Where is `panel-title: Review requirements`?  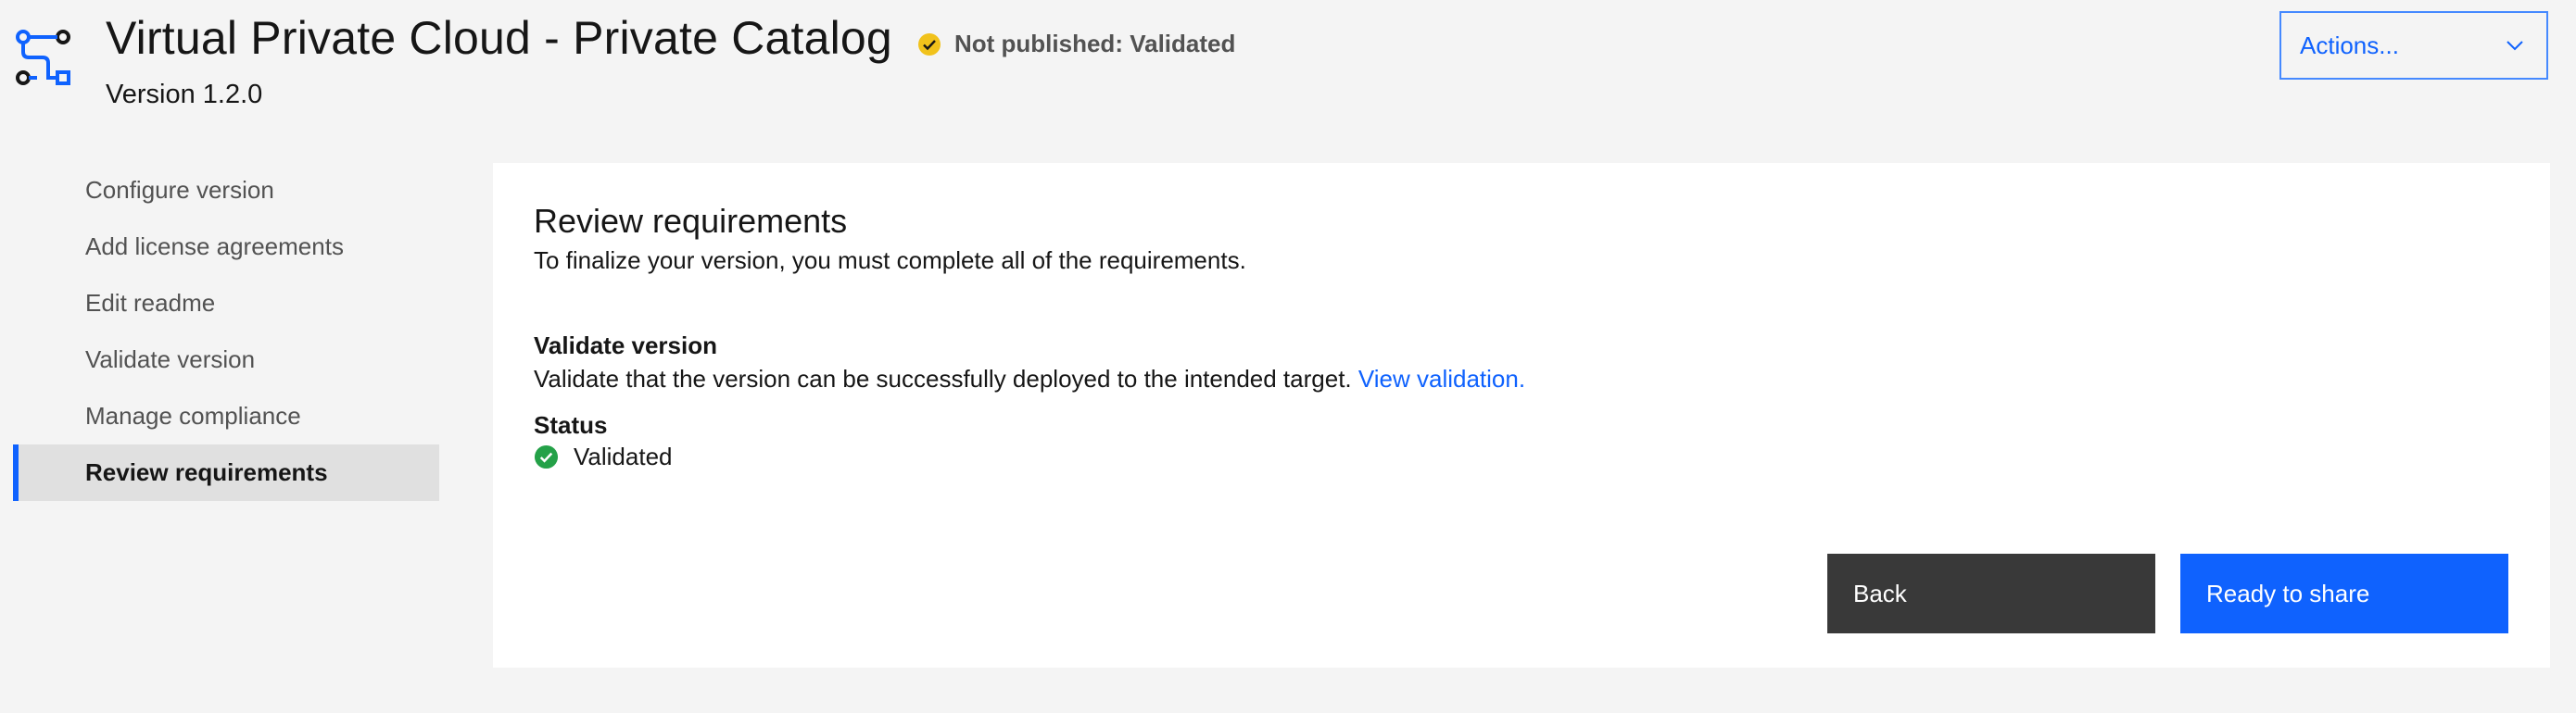
panel-title: Review requirements is located at coordinates (691, 221).